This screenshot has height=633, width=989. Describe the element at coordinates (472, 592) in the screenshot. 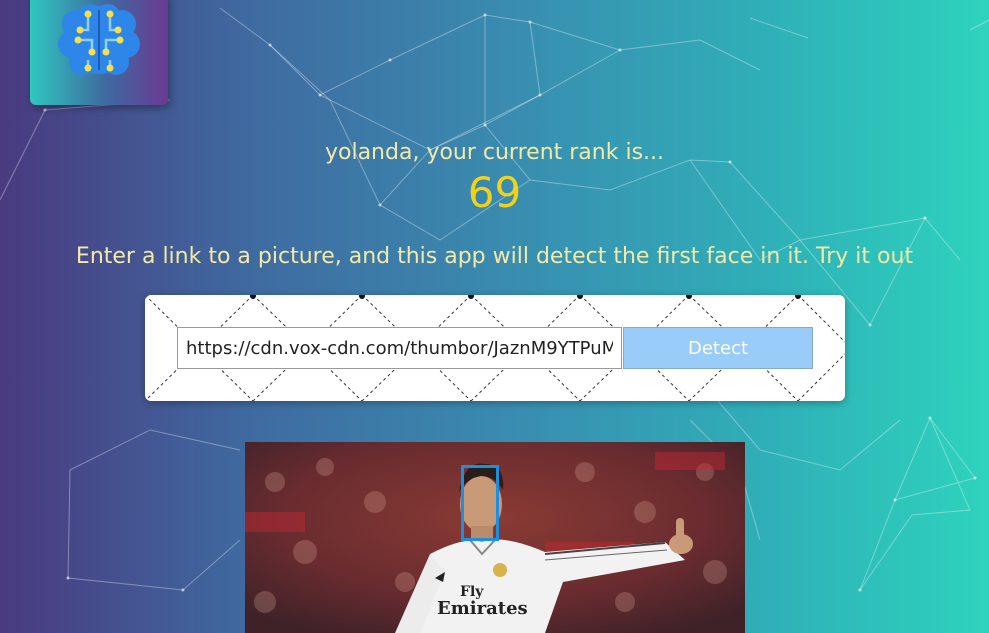

I see `shirt-text-fly: Fly` at that location.